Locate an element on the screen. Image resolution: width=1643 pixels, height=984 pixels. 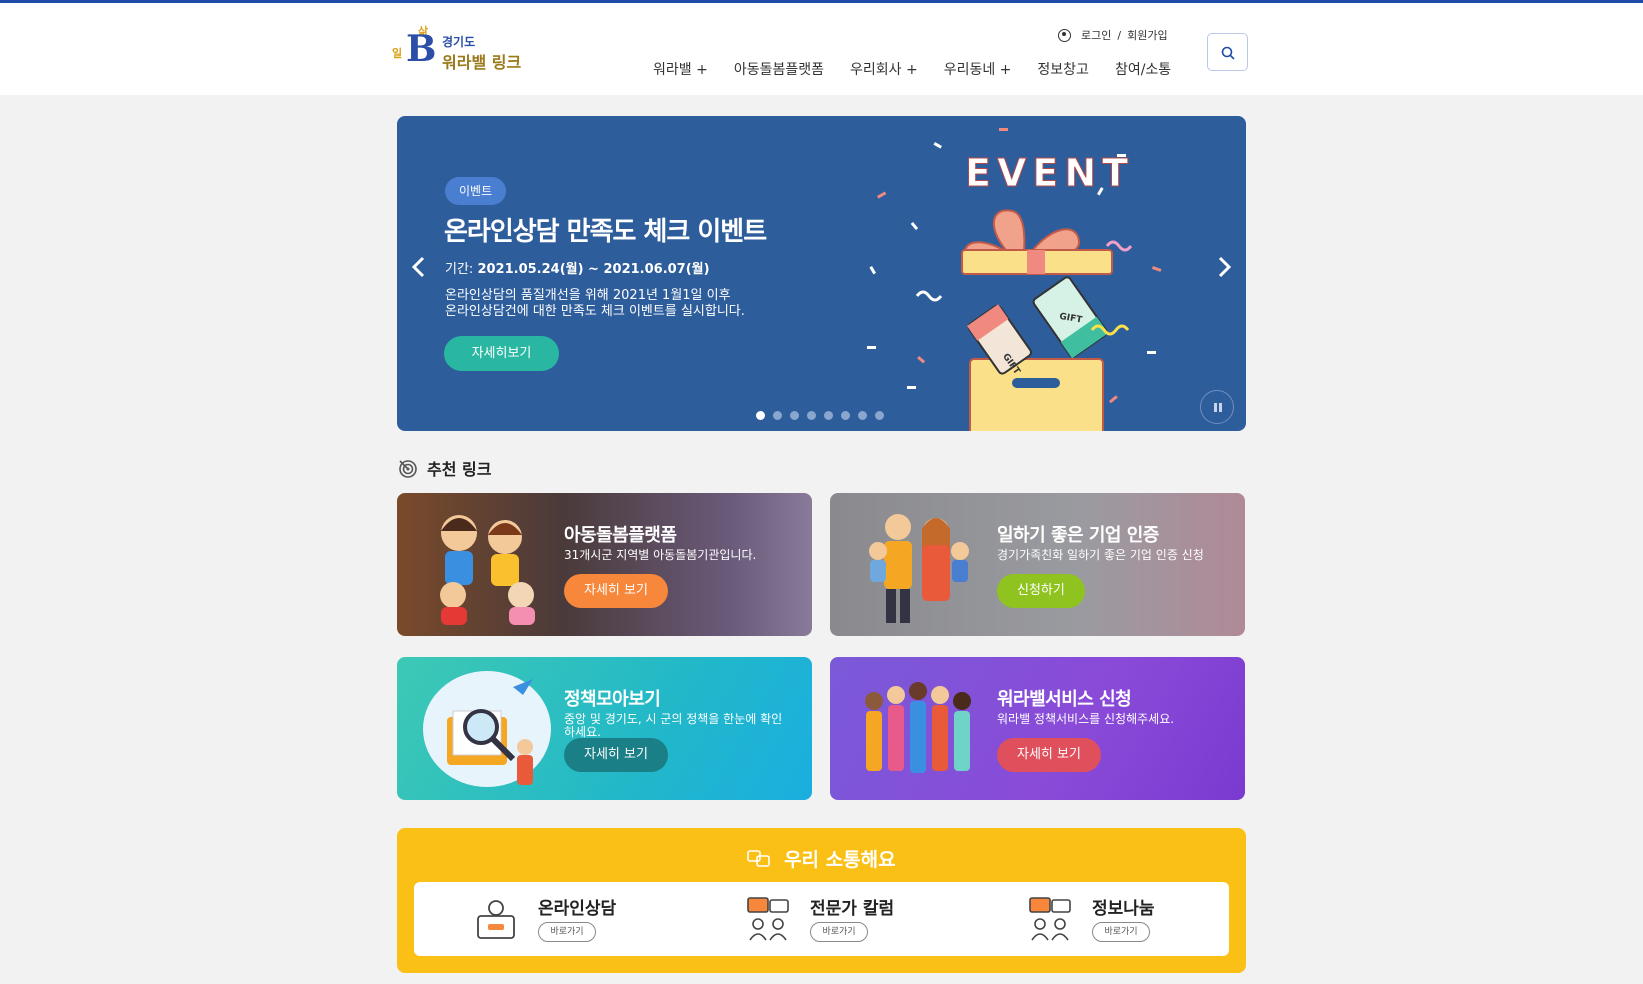
card-policy-desc: 중앙 및 경기도, 시 군의 정책을 한눈에 확인하세요. is located at coordinates (673, 725).